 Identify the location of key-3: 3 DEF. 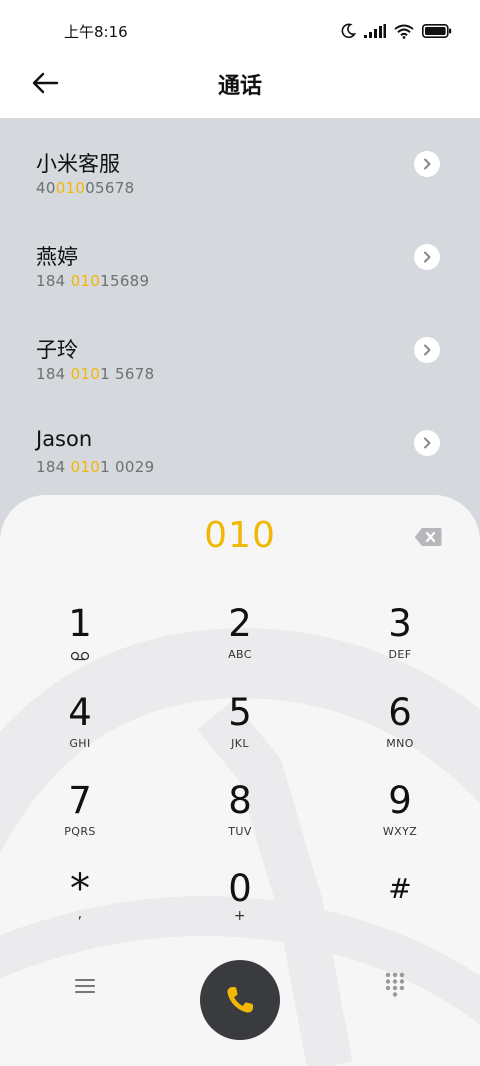
(400, 647).